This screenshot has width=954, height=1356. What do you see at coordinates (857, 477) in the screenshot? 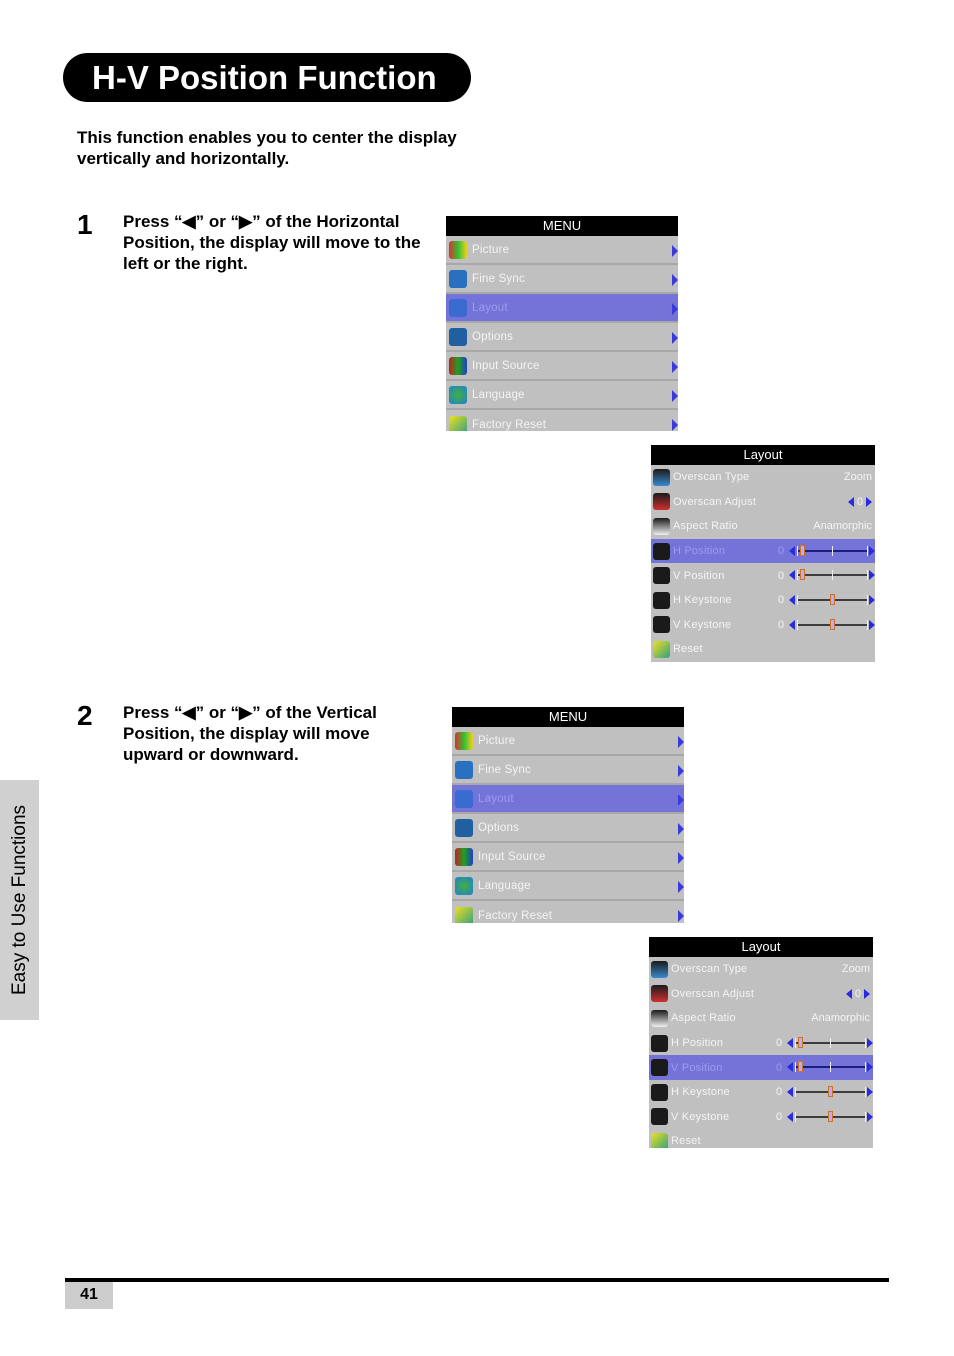
I see `layout-item-value: Zoom` at bounding box center [857, 477].